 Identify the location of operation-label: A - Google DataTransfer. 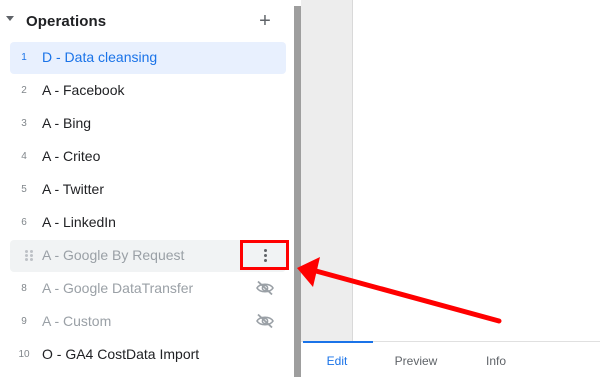
(118, 288).